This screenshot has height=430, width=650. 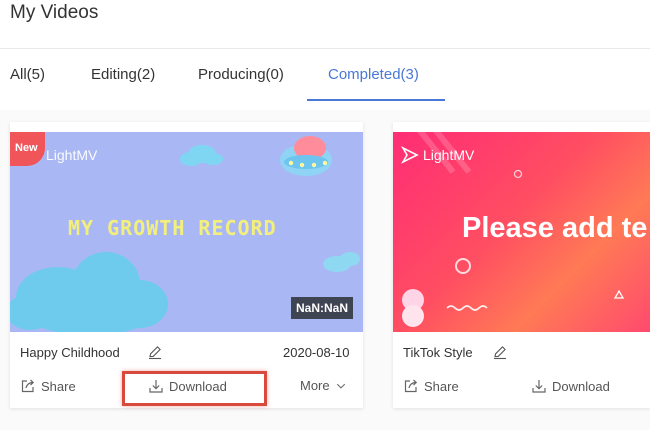 What do you see at coordinates (241, 74) in the screenshot?
I see `tab-producing: Producing(0)` at bounding box center [241, 74].